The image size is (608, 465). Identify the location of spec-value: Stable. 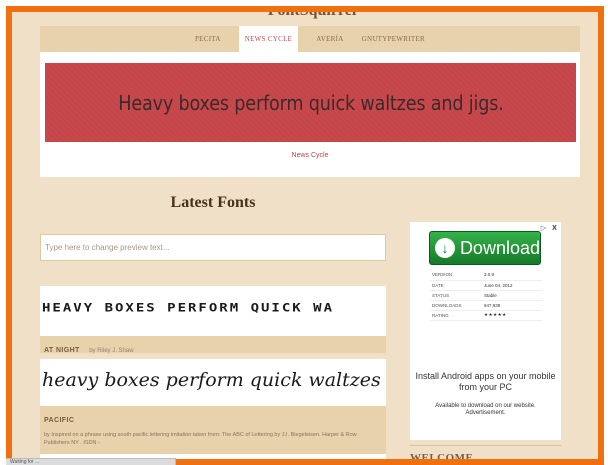
(512, 295).